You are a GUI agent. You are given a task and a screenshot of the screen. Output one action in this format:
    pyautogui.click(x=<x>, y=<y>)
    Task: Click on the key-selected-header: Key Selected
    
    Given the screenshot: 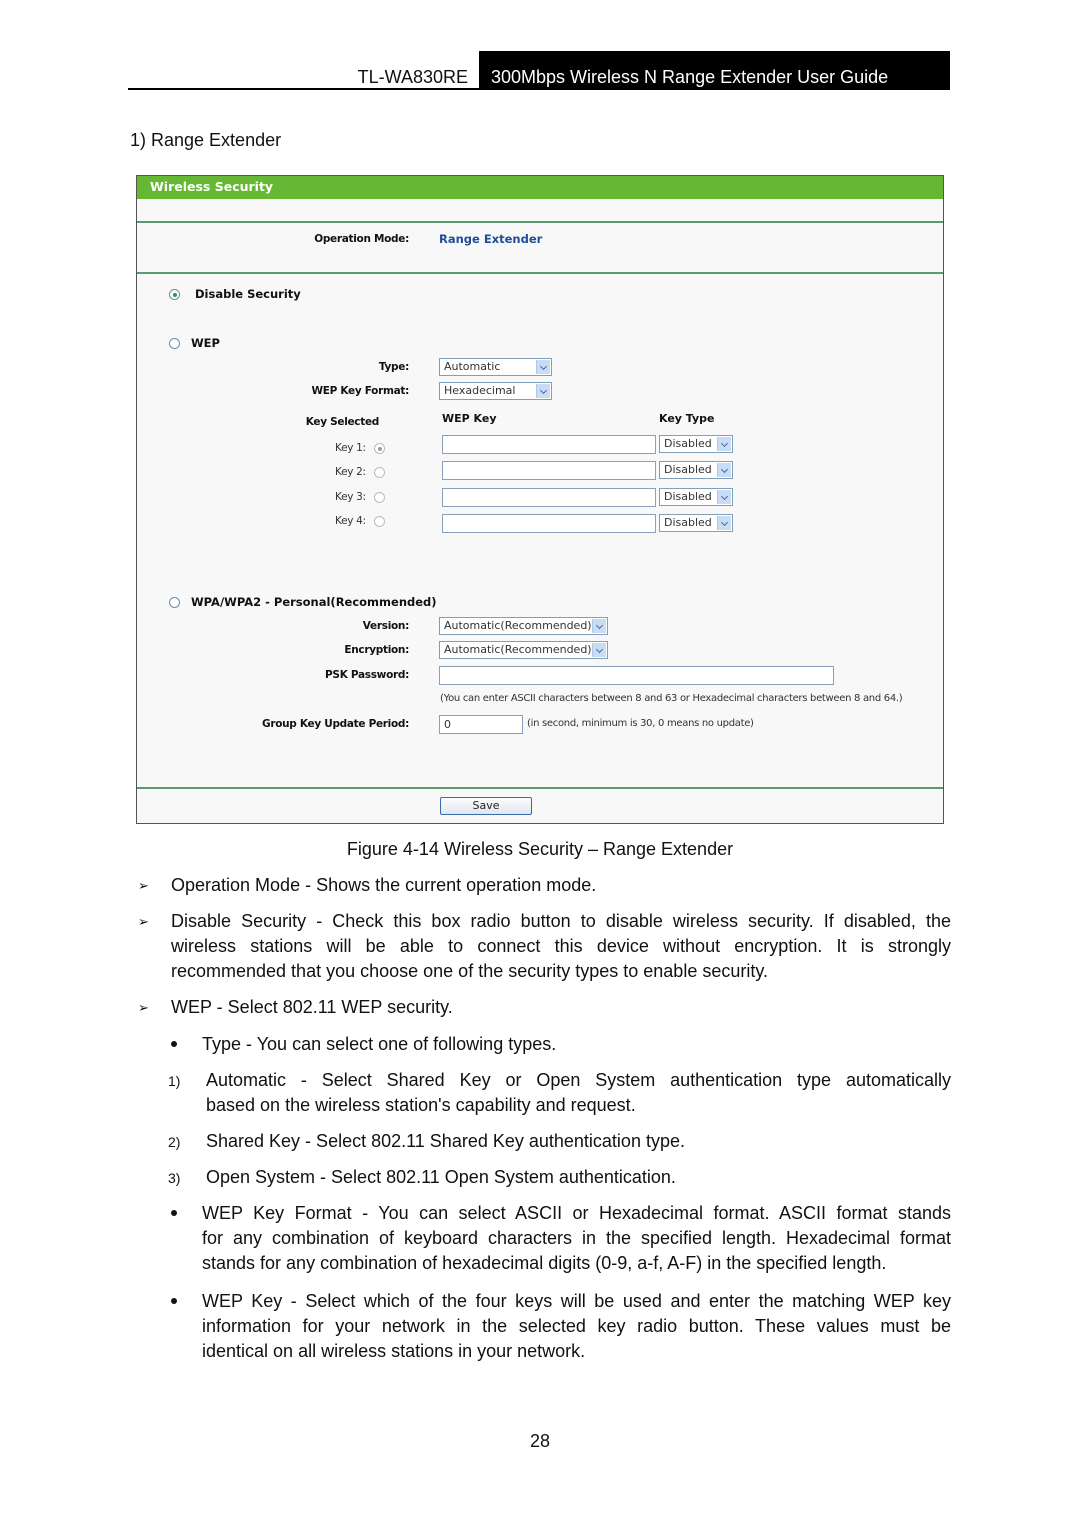 What is the action you would take?
    pyautogui.click(x=342, y=422)
    